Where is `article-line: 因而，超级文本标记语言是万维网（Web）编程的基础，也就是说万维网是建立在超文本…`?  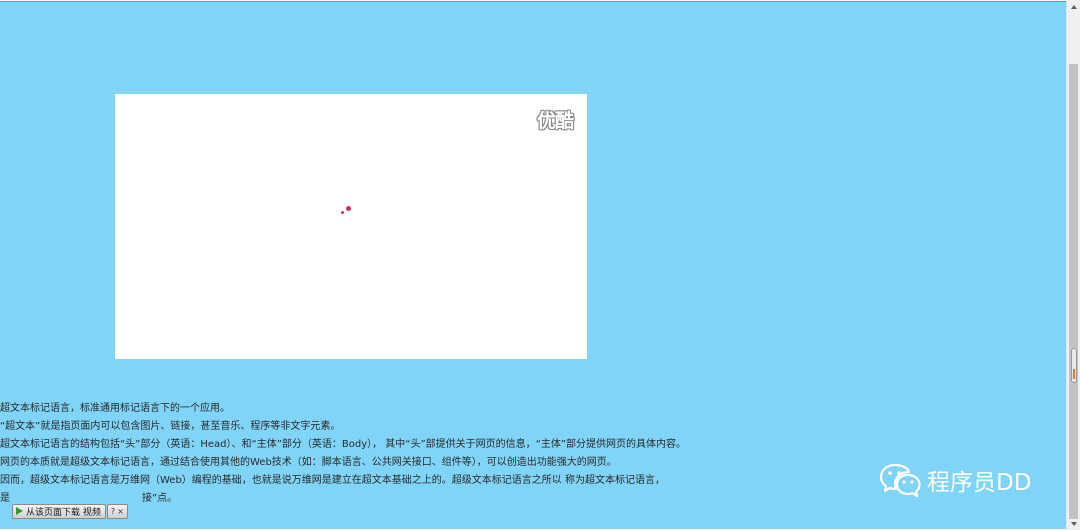 article-line: 因而，超级文本标记语言是万维网（Web）编程的基础，也就是说万维网是建立在超文本… is located at coordinates (332, 480).